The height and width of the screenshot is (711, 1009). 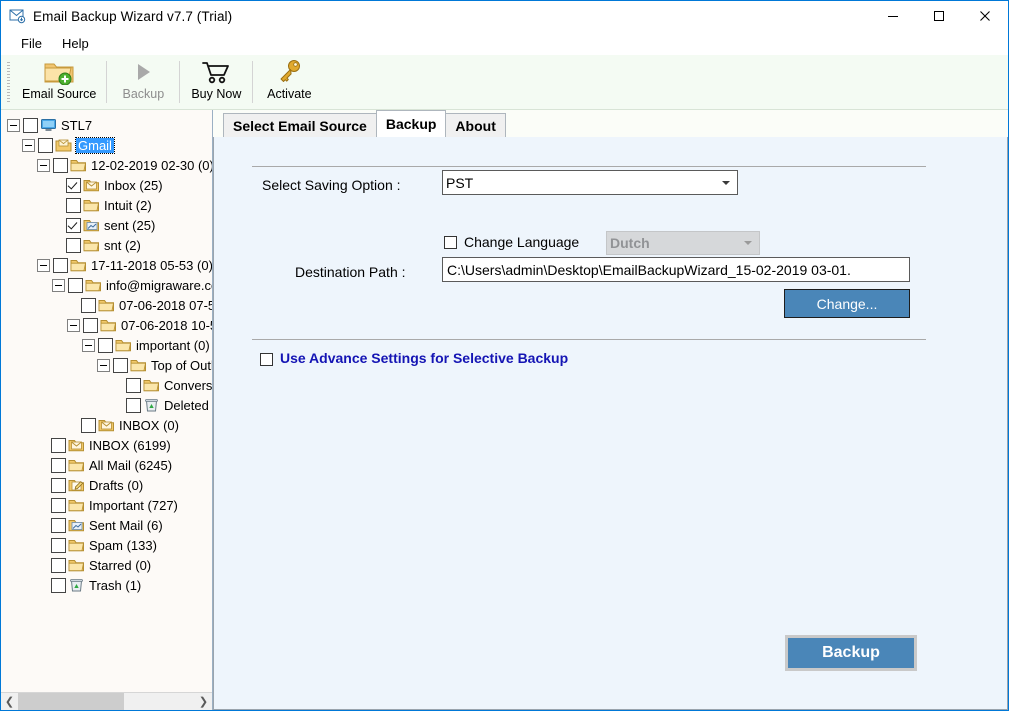 What do you see at coordinates (106, 385) in the screenshot?
I see `tree-item: Convers` at bounding box center [106, 385].